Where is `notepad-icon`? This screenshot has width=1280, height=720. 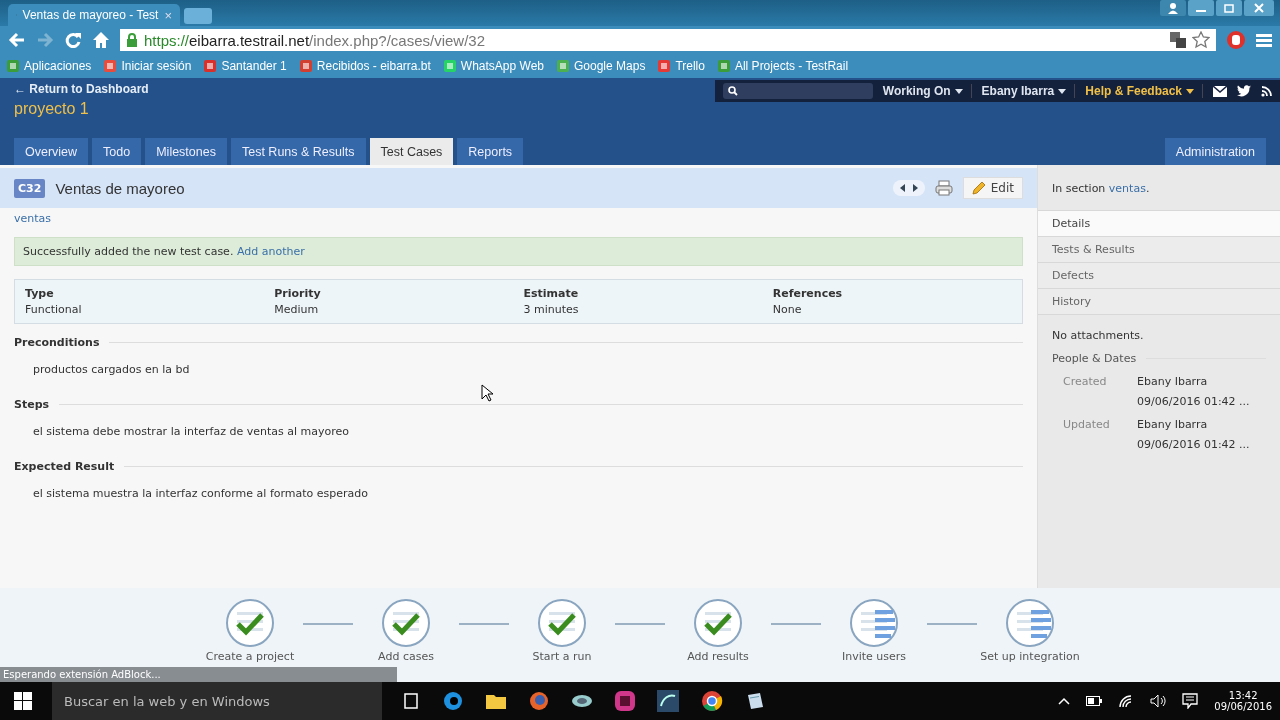 notepad-icon is located at coordinates (755, 701).